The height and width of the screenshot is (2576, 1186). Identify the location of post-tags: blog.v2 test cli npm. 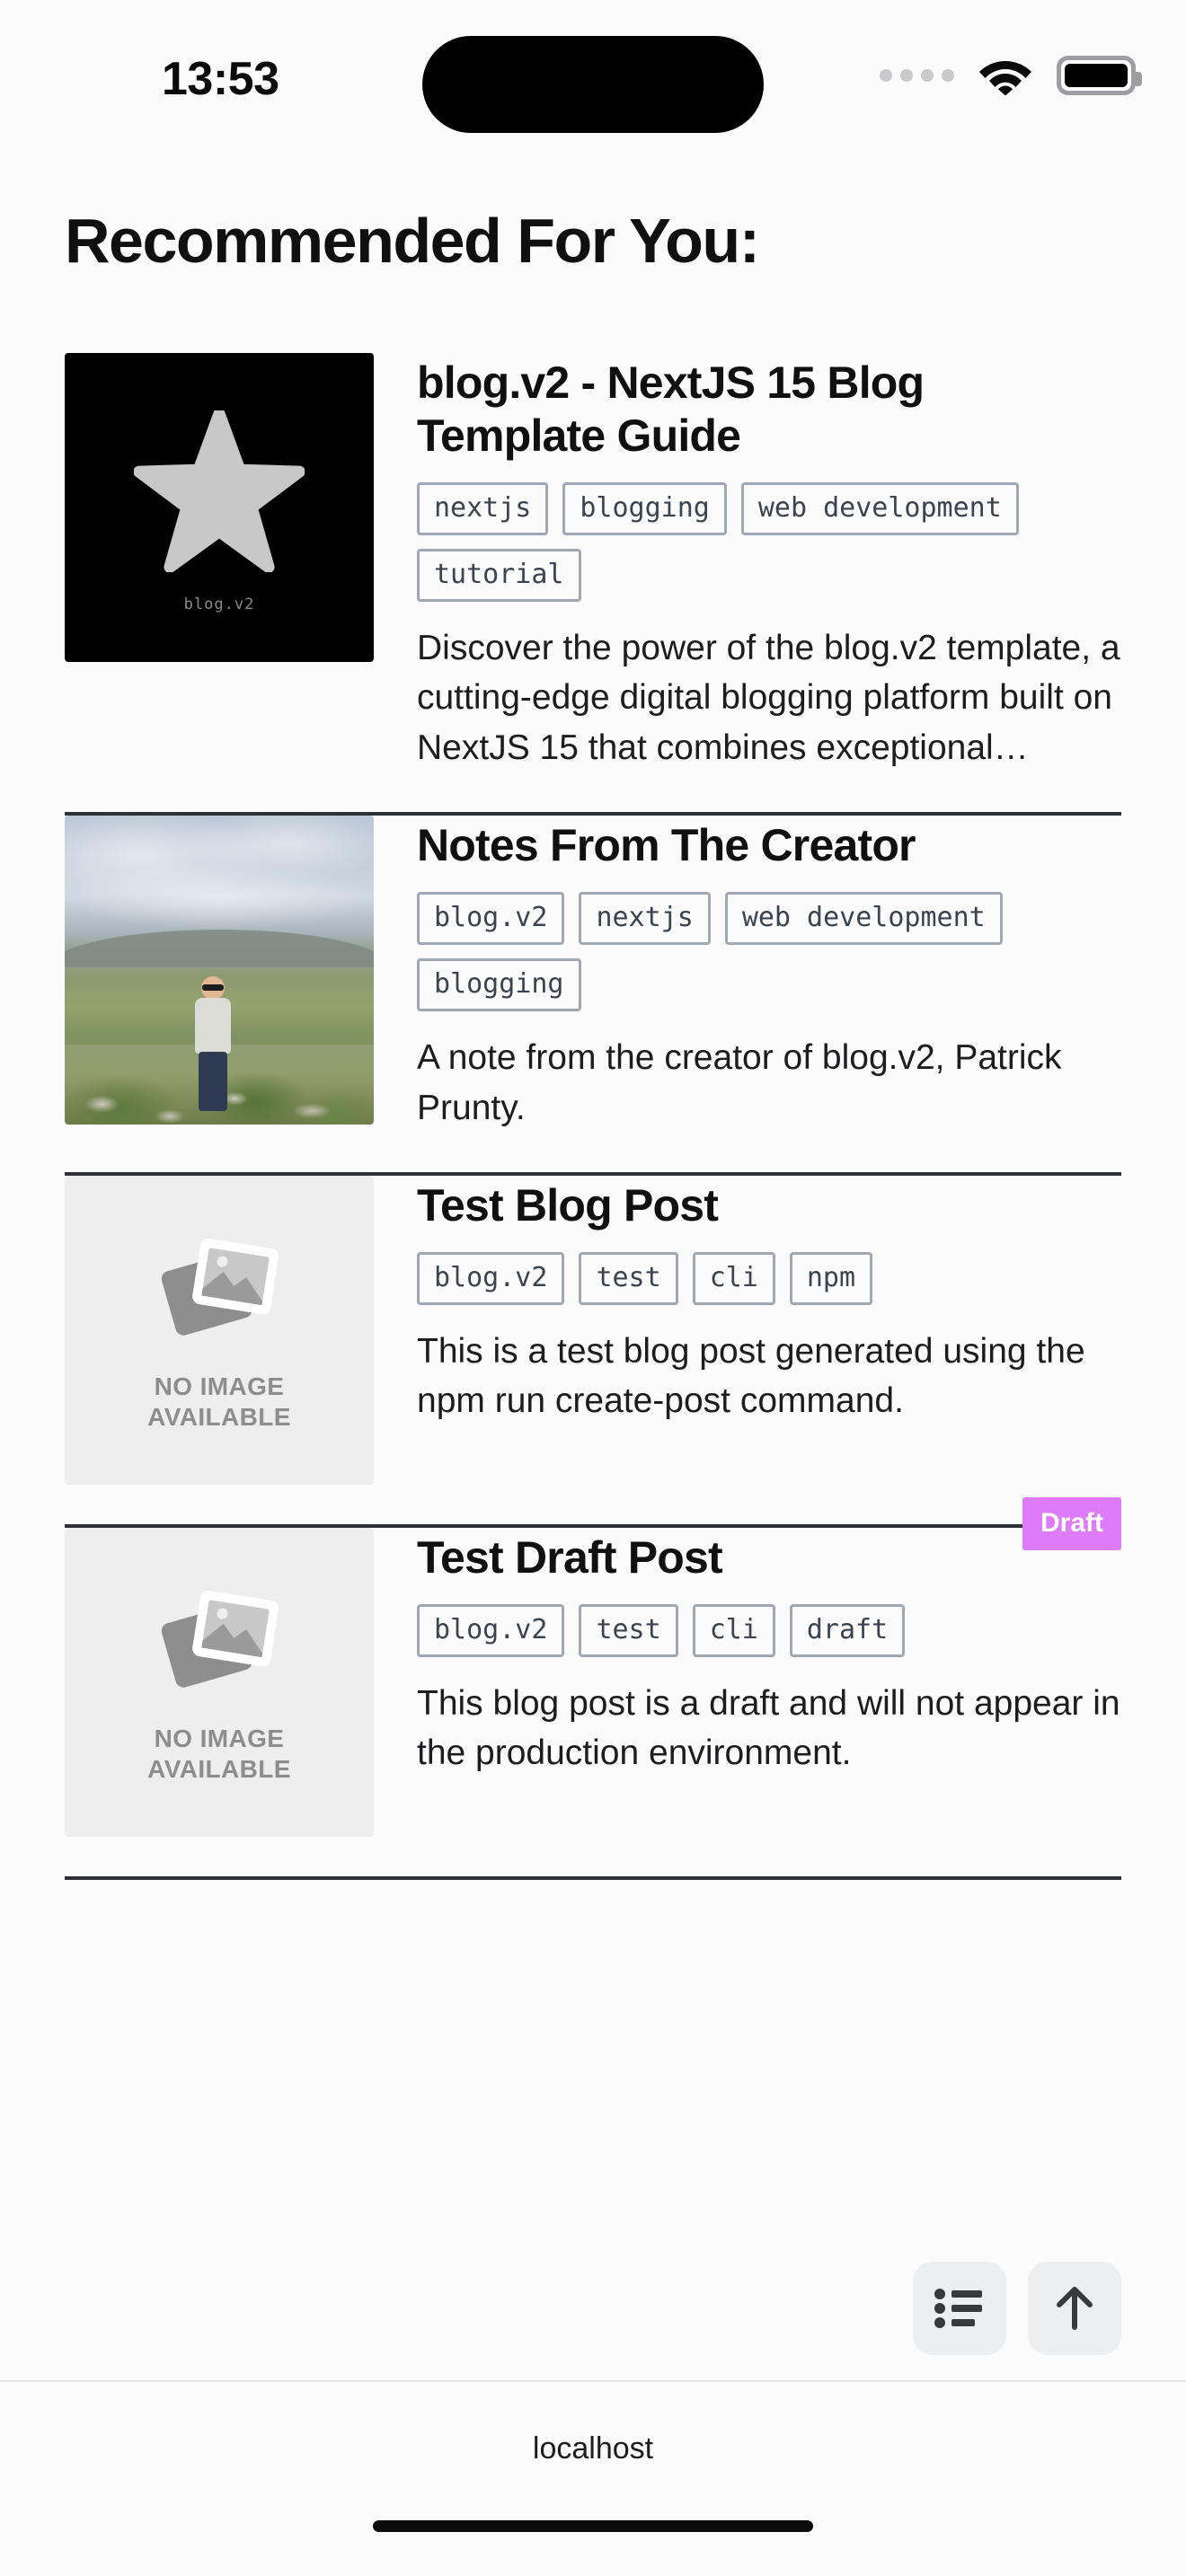
(769, 1278).